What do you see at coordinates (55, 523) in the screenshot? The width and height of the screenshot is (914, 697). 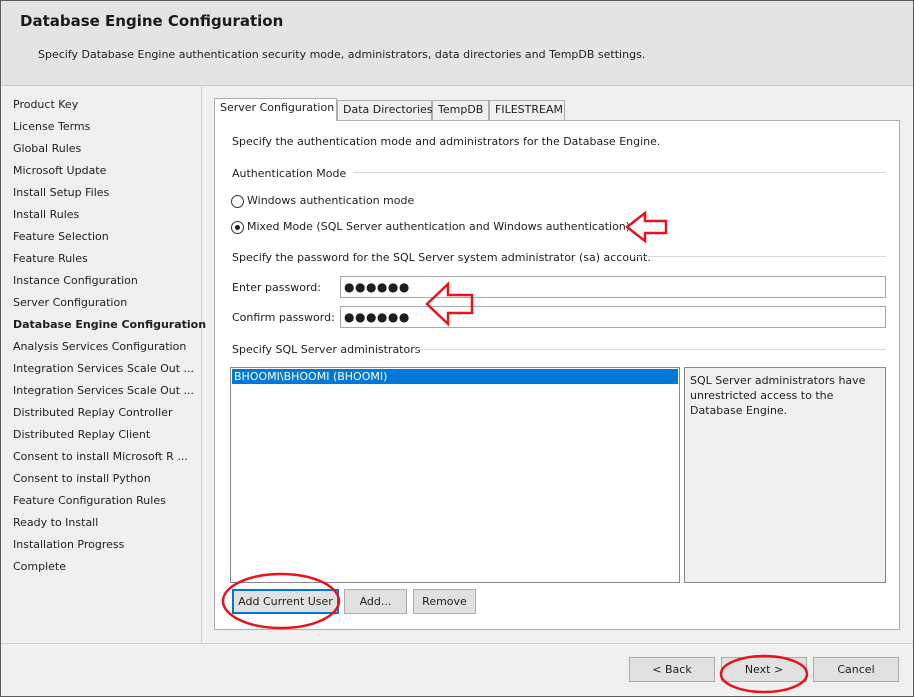 I see `nav-item-ready-to-install: Ready to Install` at bounding box center [55, 523].